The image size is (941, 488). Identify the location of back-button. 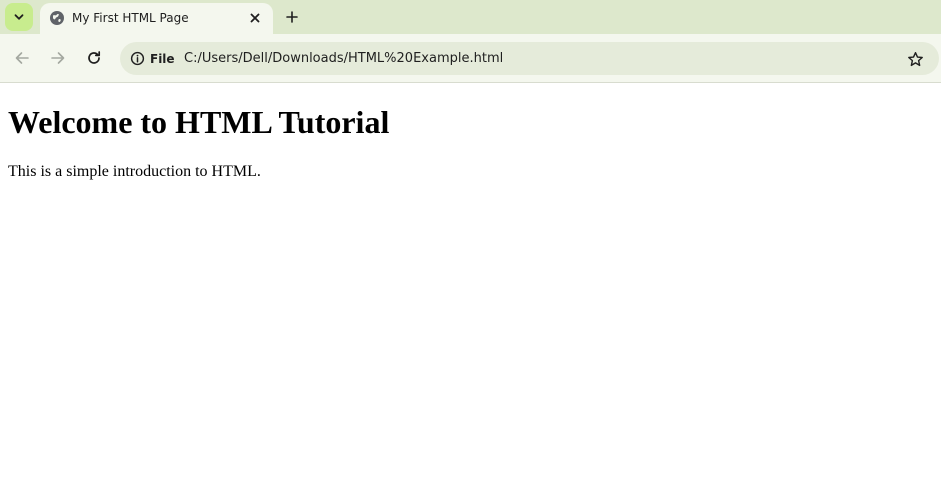
(22, 58).